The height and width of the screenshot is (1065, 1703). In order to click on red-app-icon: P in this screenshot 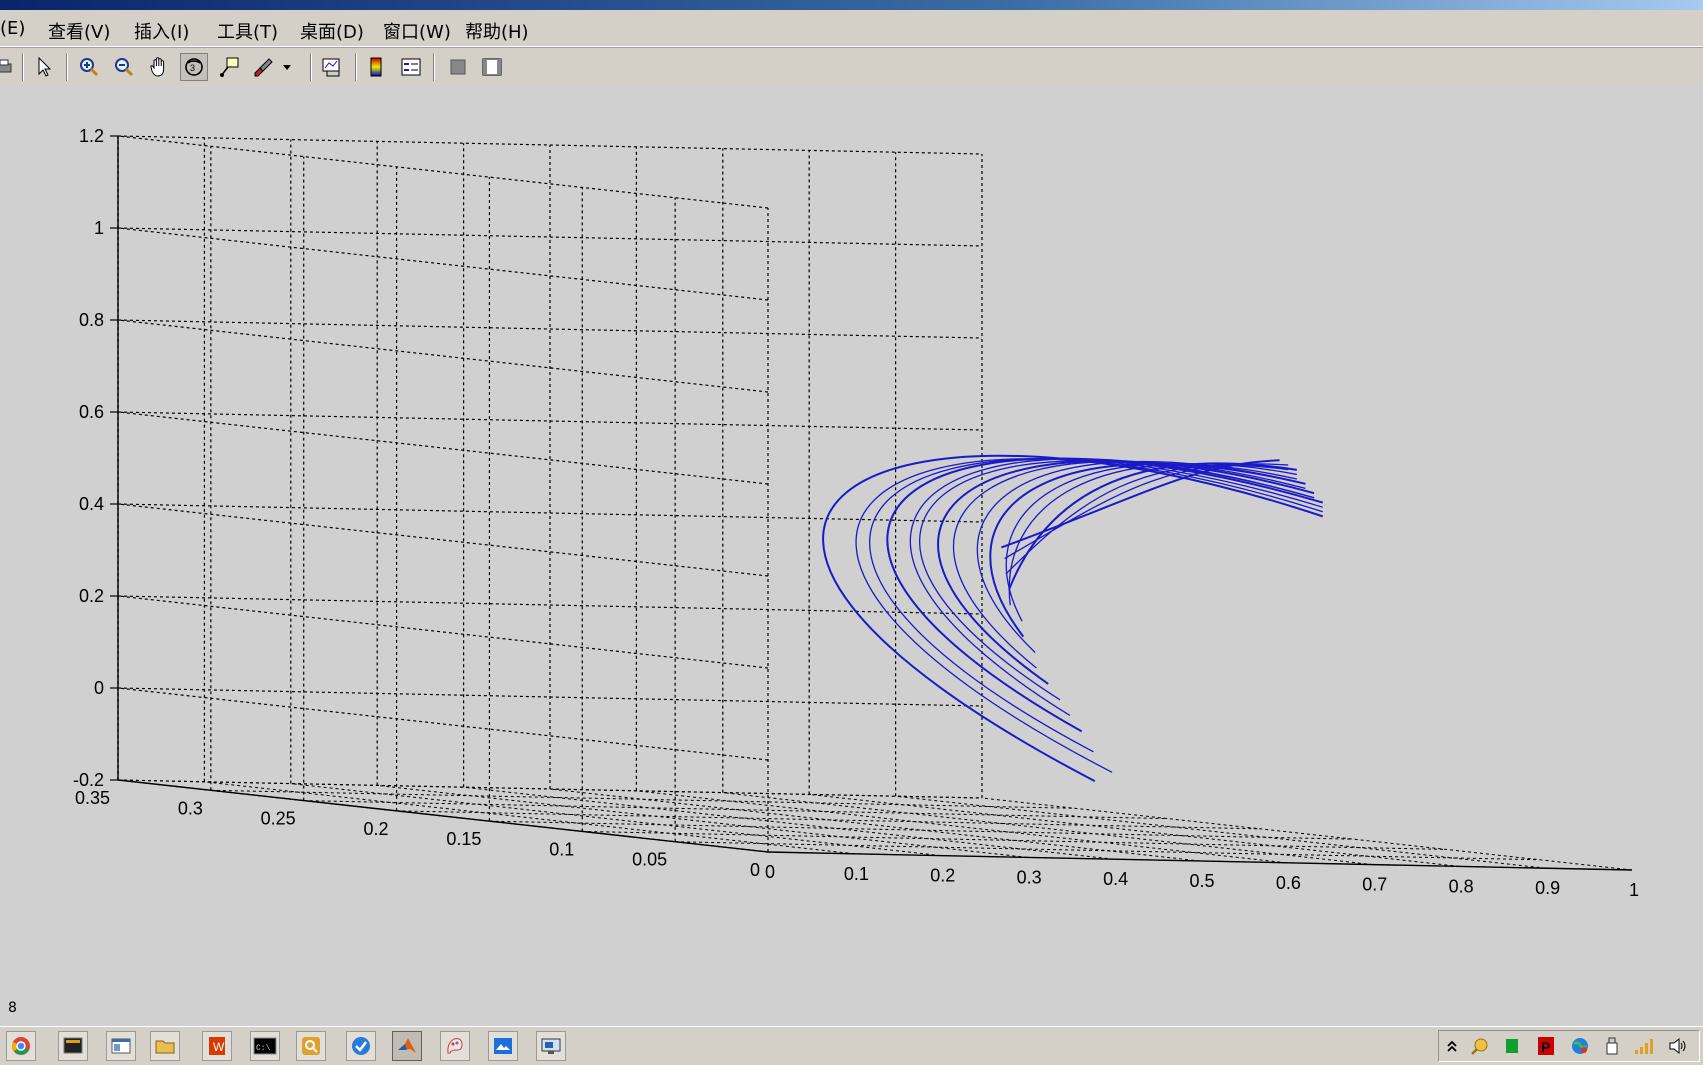, I will do `click(1546, 1046)`.